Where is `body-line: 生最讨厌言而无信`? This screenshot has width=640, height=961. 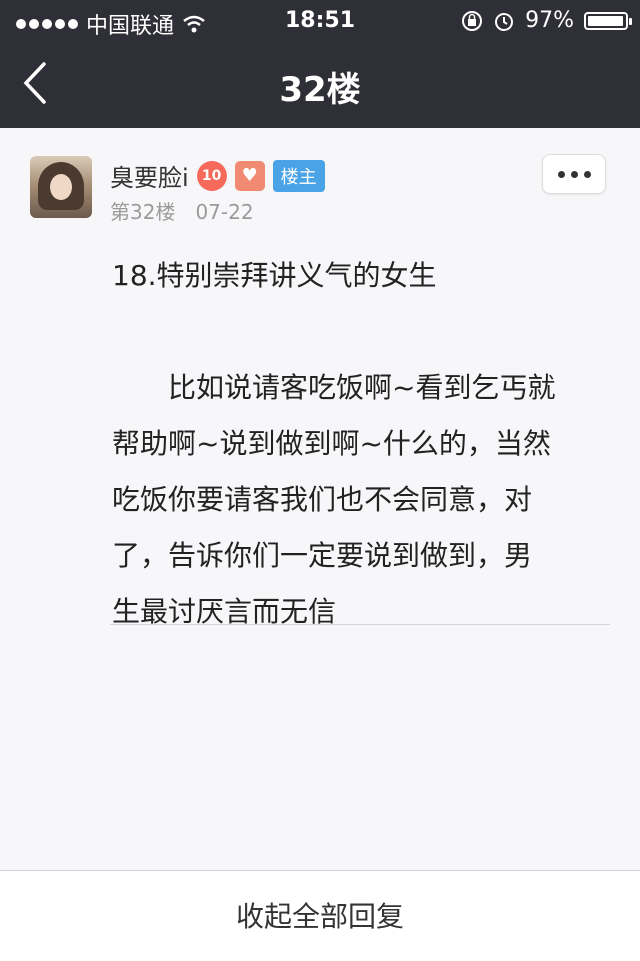
body-line: 生最讨厌言而无信 is located at coordinates (224, 611).